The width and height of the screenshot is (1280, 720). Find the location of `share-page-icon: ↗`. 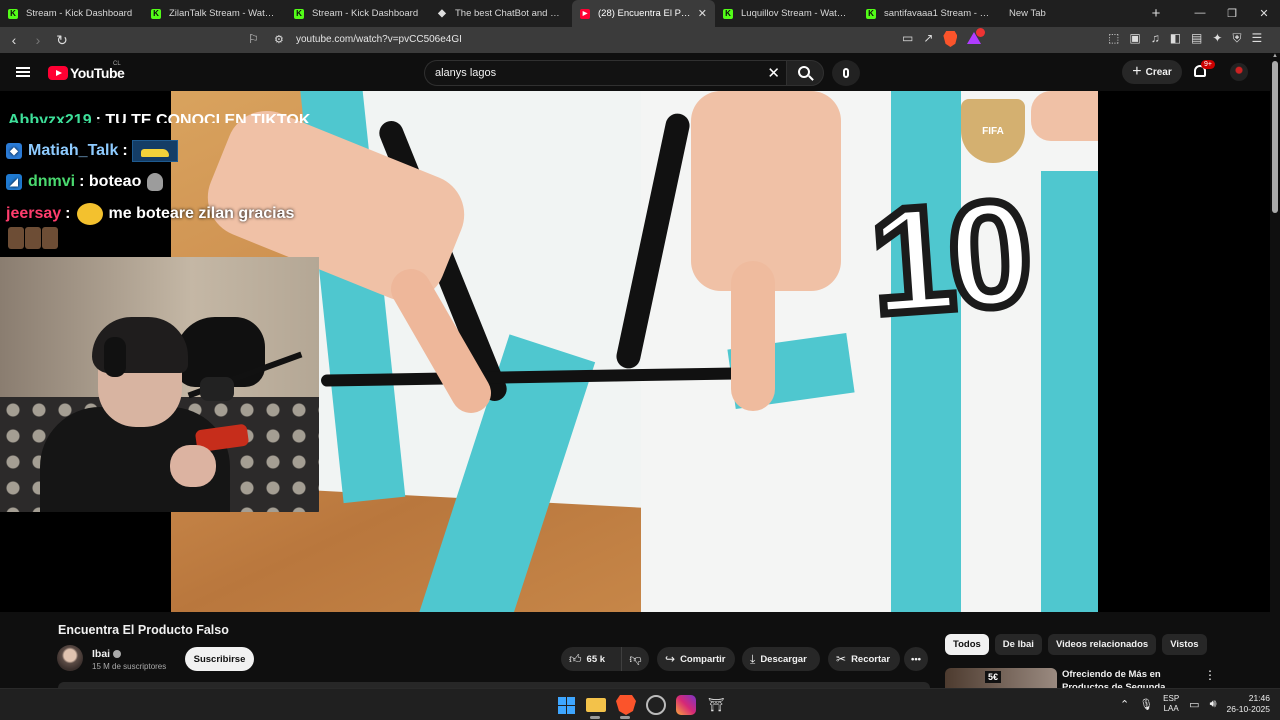

share-page-icon: ↗ is located at coordinates (928, 39).